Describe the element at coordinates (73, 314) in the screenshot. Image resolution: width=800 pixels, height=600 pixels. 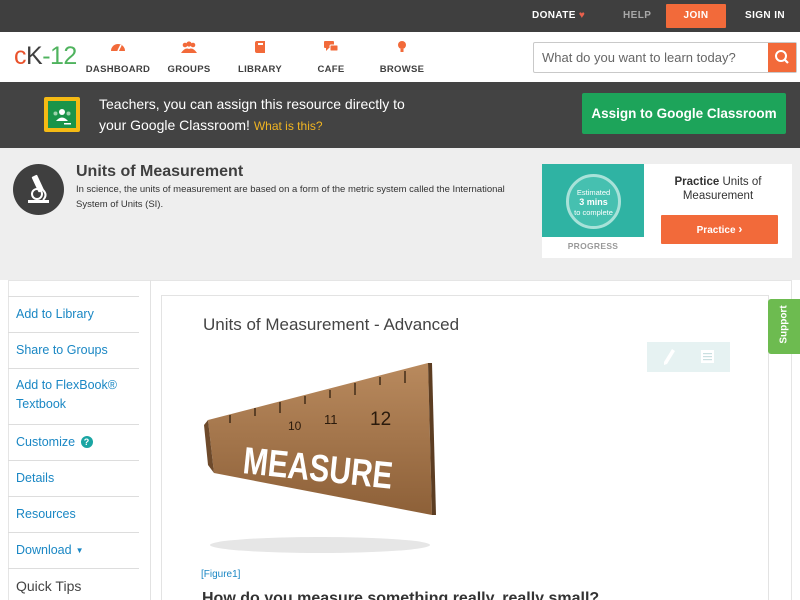
I see `sidebar-item-add-to-library: Add to Library` at that location.